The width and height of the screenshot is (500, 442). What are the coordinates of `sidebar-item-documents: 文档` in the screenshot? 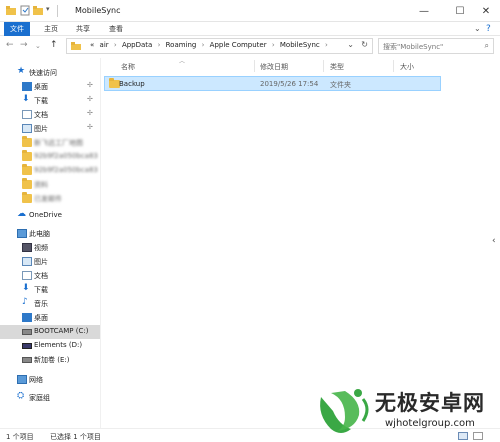 It's located at (50, 276).